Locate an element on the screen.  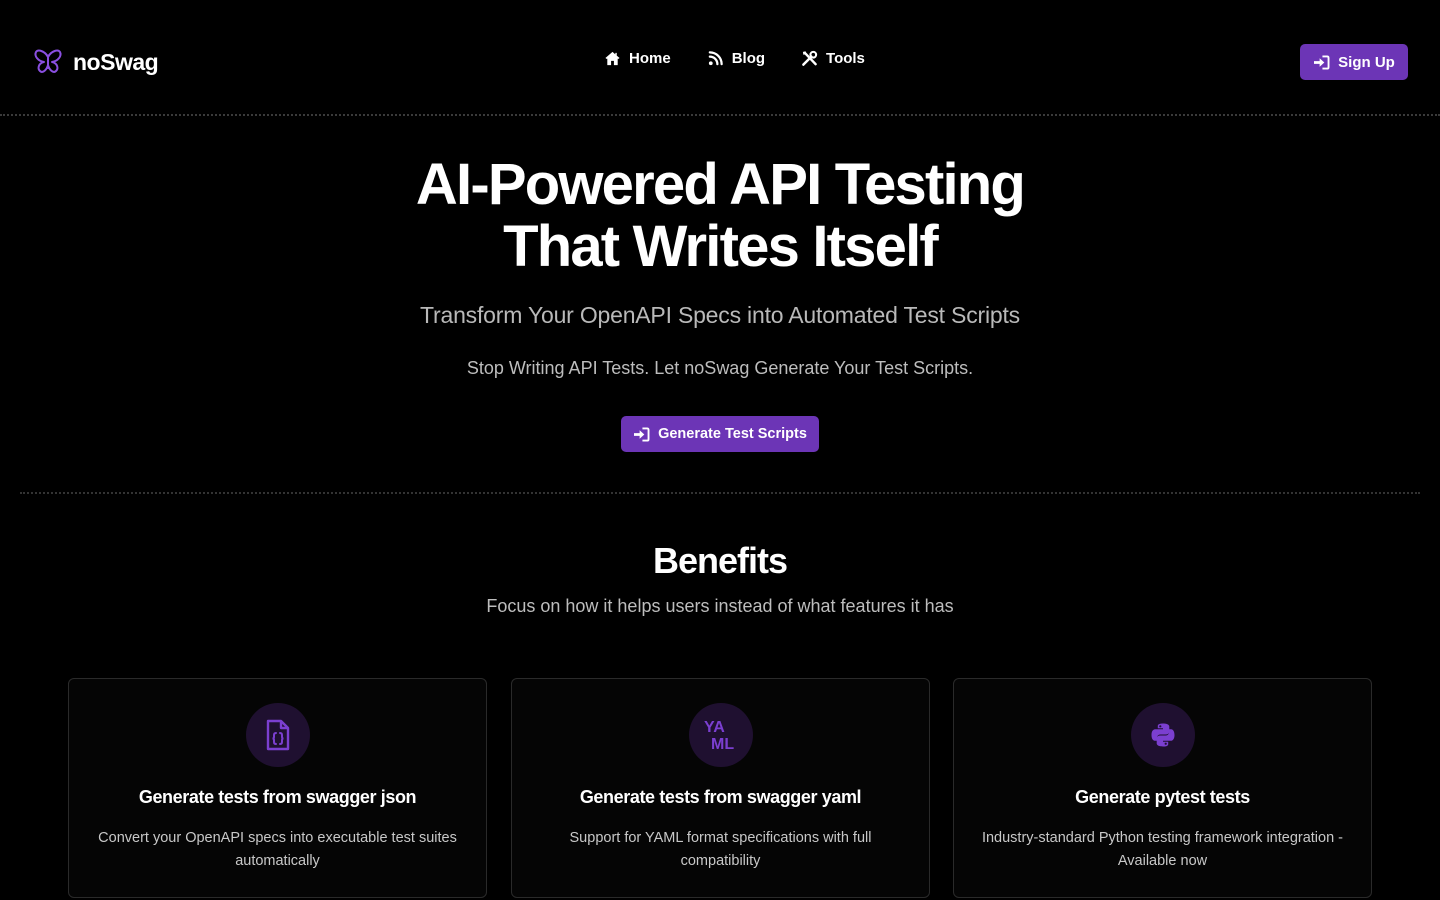
python-icon is located at coordinates (1162, 735).